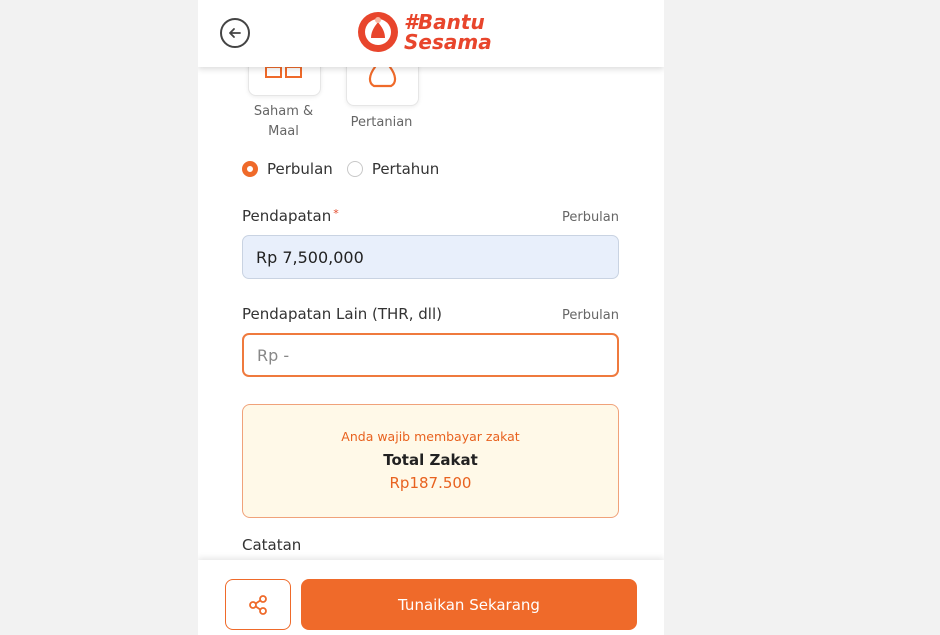 This screenshot has width=940, height=635. What do you see at coordinates (272, 545) in the screenshot?
I see `catatan-label: Catatan` at bounding box center [272, 545].